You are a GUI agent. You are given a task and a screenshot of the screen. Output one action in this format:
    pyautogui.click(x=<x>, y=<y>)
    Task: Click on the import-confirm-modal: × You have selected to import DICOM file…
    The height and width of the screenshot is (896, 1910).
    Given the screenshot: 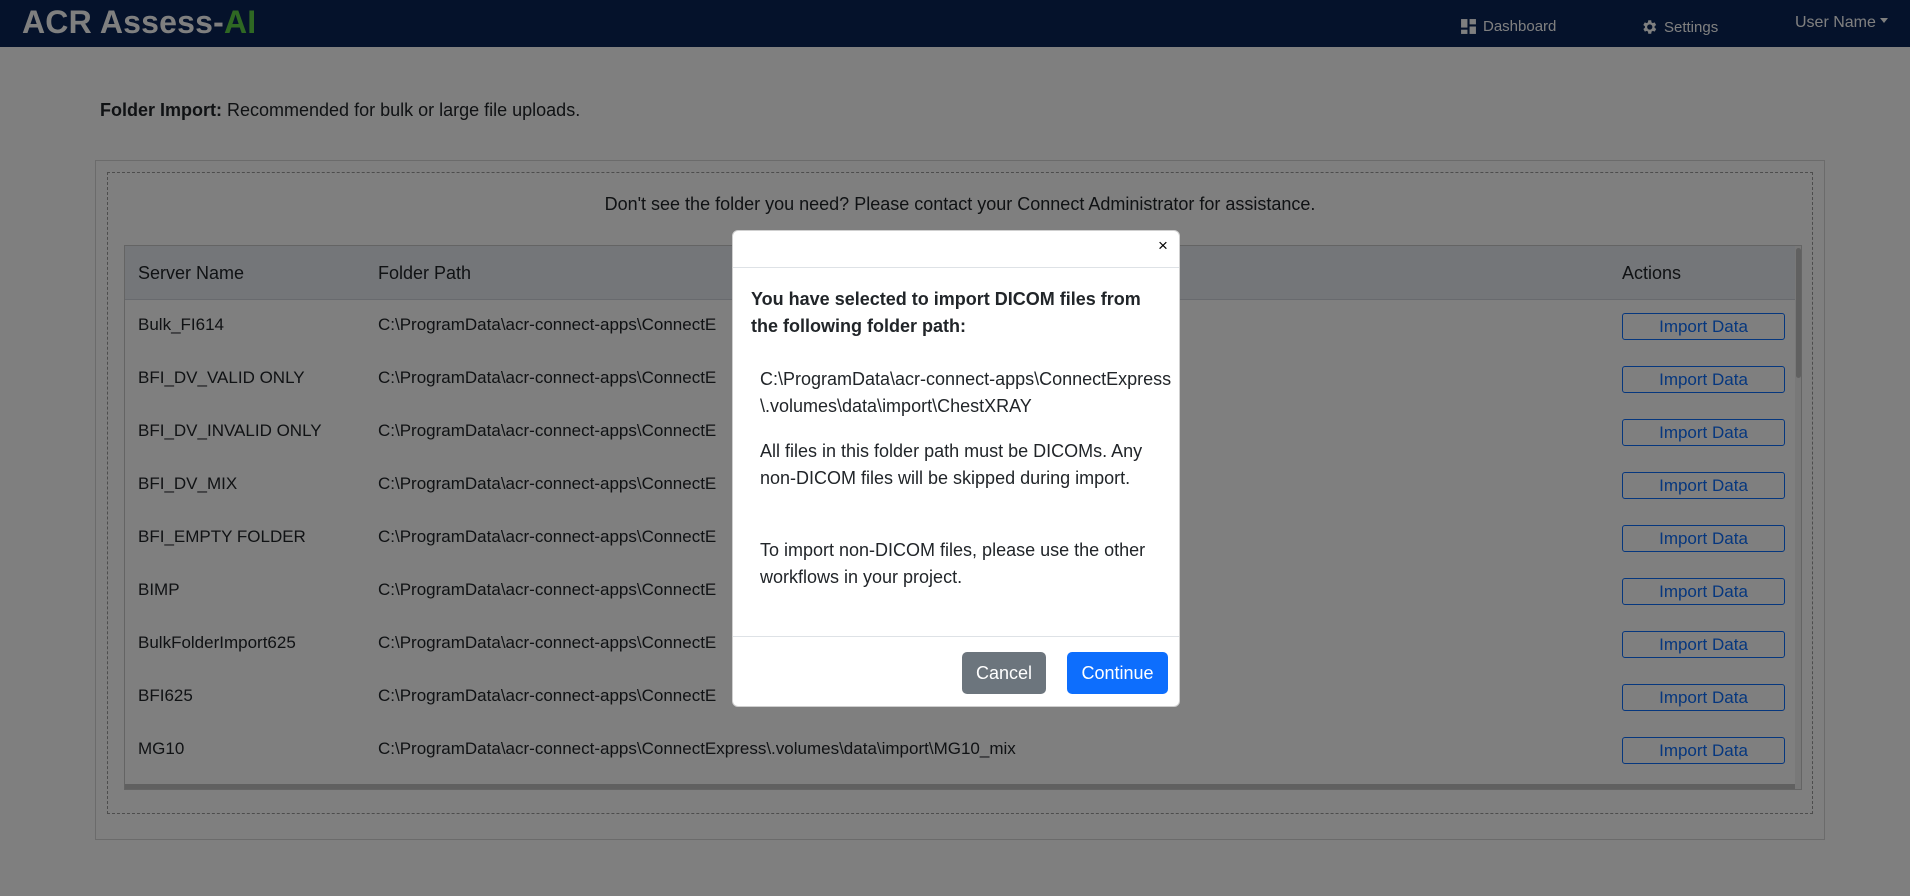 What is the action you would take?
    pyautogui.click(x=956, y=468)
    